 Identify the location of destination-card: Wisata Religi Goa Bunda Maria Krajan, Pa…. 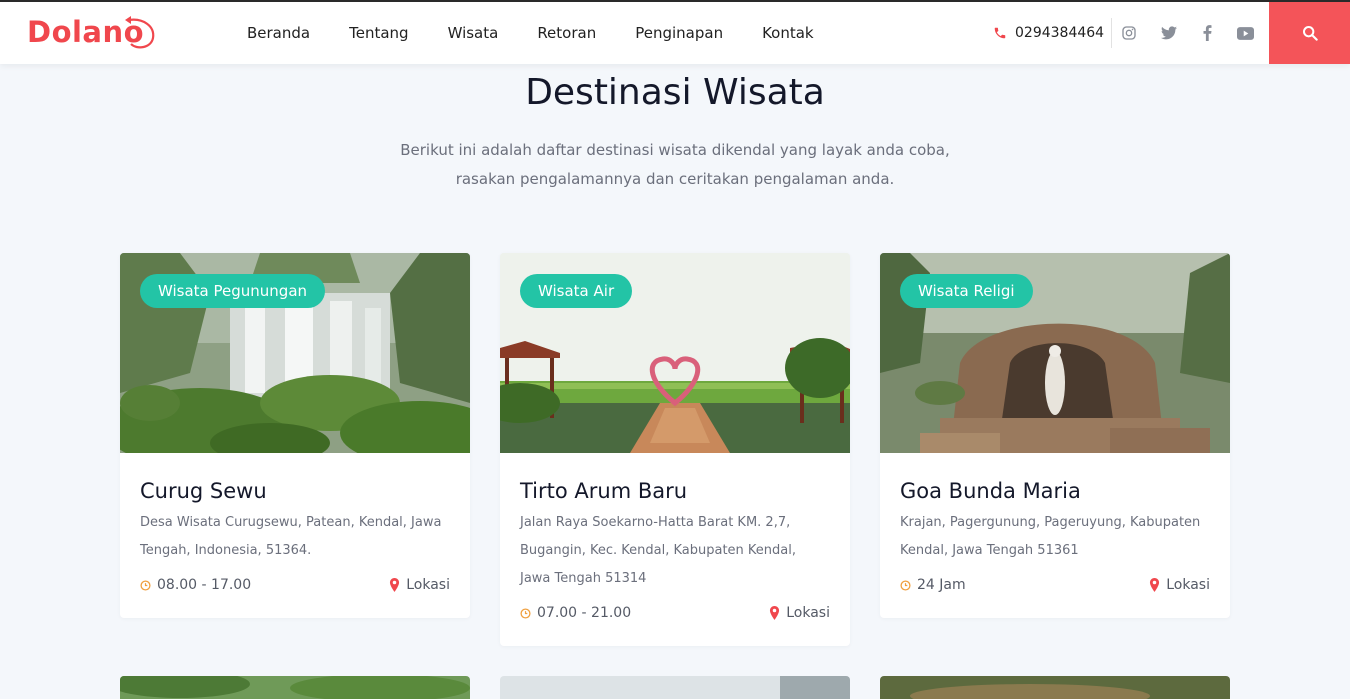
(1055, 435).